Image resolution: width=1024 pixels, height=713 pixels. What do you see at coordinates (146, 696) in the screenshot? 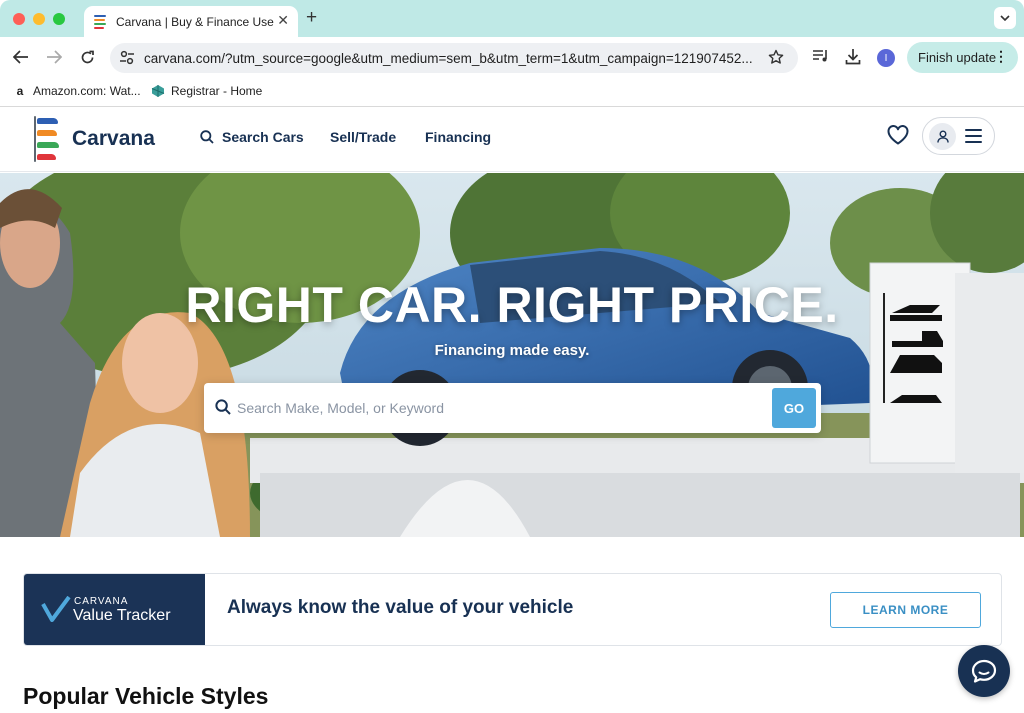
I see `popular-styles-heading: Popular Vehicle Styles` at bounding box center [146, 696].